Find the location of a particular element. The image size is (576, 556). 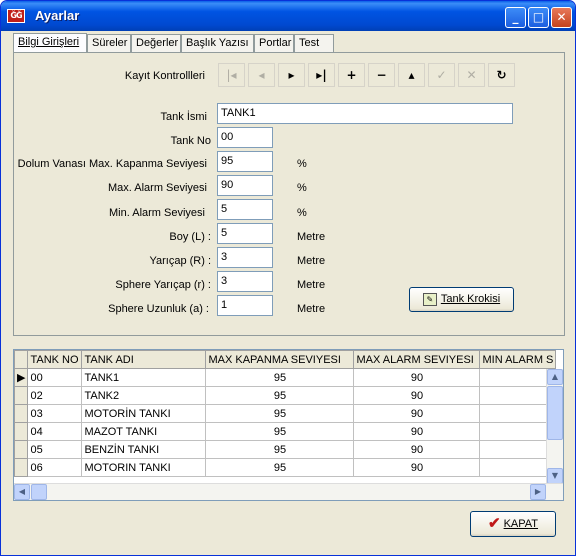

window-title: Ayarlar is located at coordinates (57, 15).